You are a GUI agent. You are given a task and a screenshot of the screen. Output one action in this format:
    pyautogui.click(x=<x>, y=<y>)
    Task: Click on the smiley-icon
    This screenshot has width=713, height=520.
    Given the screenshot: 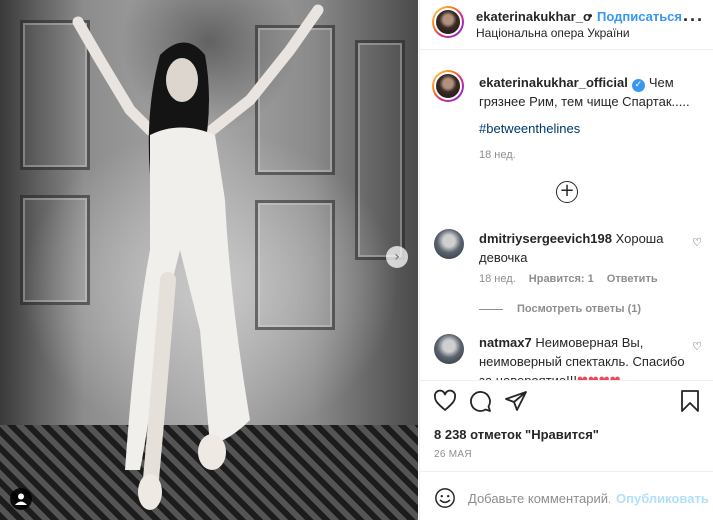 What is the action you would take?
    pyautogui.click(x=445, y=498)
    